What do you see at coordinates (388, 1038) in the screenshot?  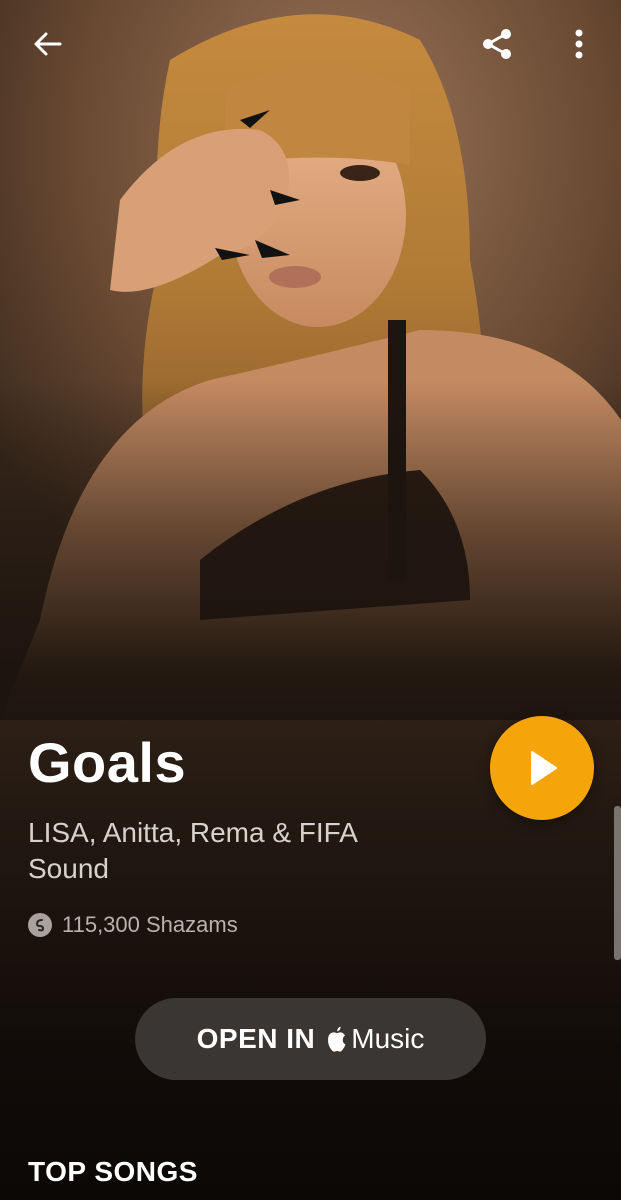 I see `music-brand-label: Music` at bounding box center [388, 1038].